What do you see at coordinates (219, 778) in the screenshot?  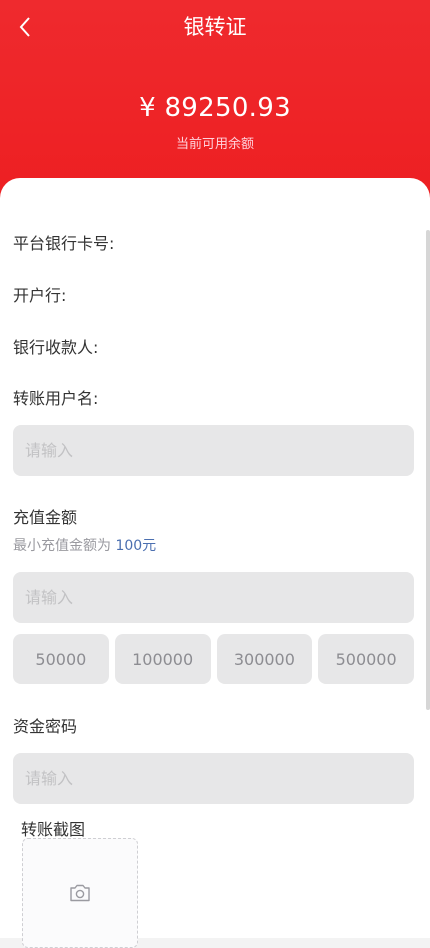 I see `fund-password-input` at bounding box center [219, 778].